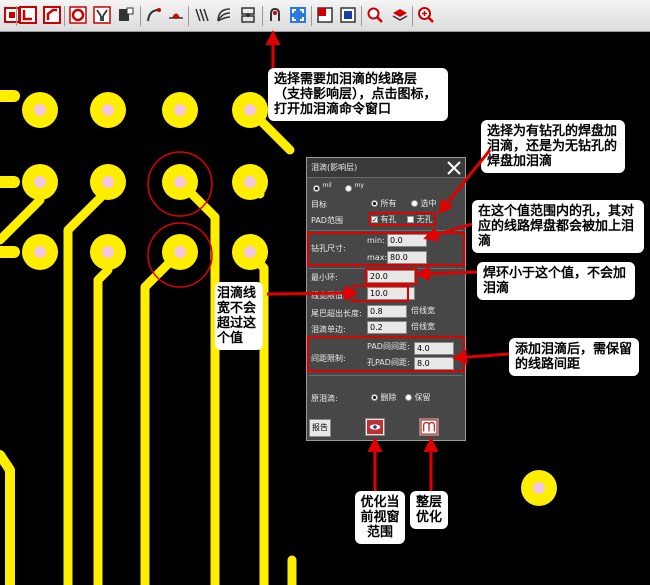 This screenshot has width=650, height=585. What do you see at coordinates (380, 517) in the screenshot?
I see `callout-optimize-view: 优化当前视窗范围` at bounding box center [380, 517].